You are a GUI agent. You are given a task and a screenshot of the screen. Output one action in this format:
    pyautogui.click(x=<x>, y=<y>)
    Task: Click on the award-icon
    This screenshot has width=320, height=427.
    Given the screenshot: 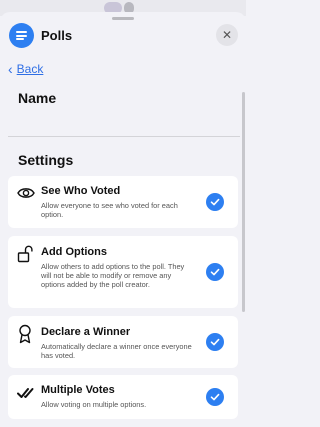 What is the action you would take?
    pyautogui.click(x=25, y=334)
    